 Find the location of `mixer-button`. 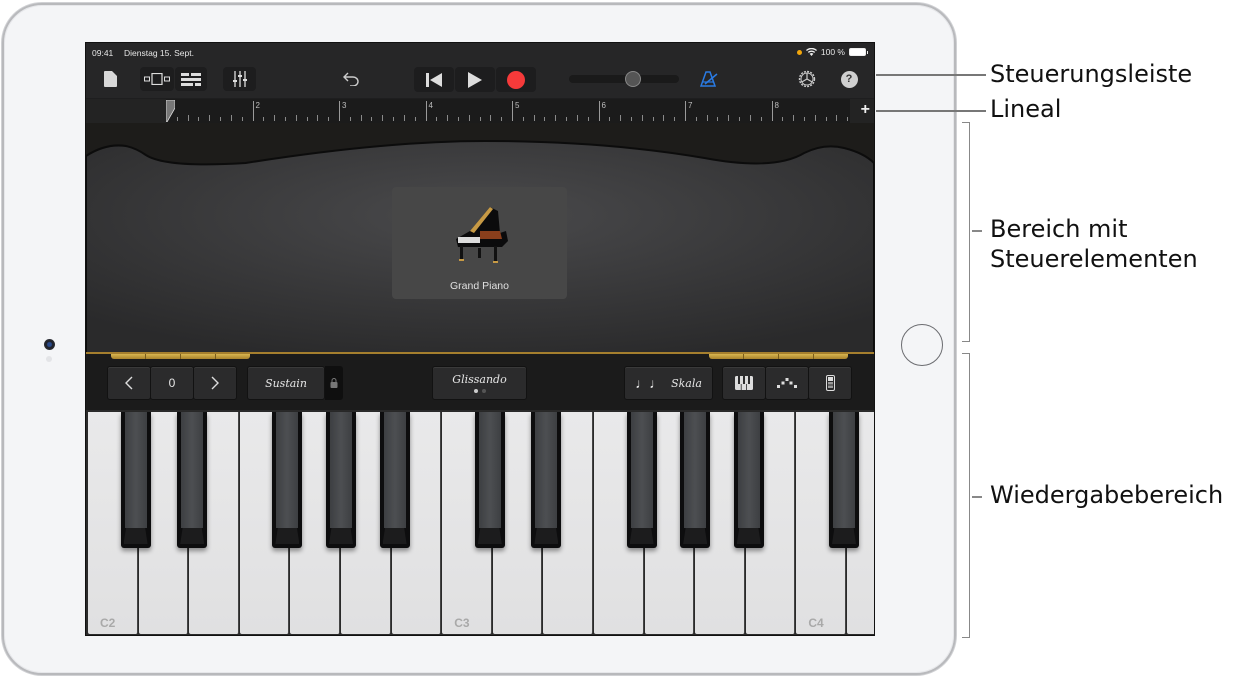

mixer-button is located at coordinates (239, 79).